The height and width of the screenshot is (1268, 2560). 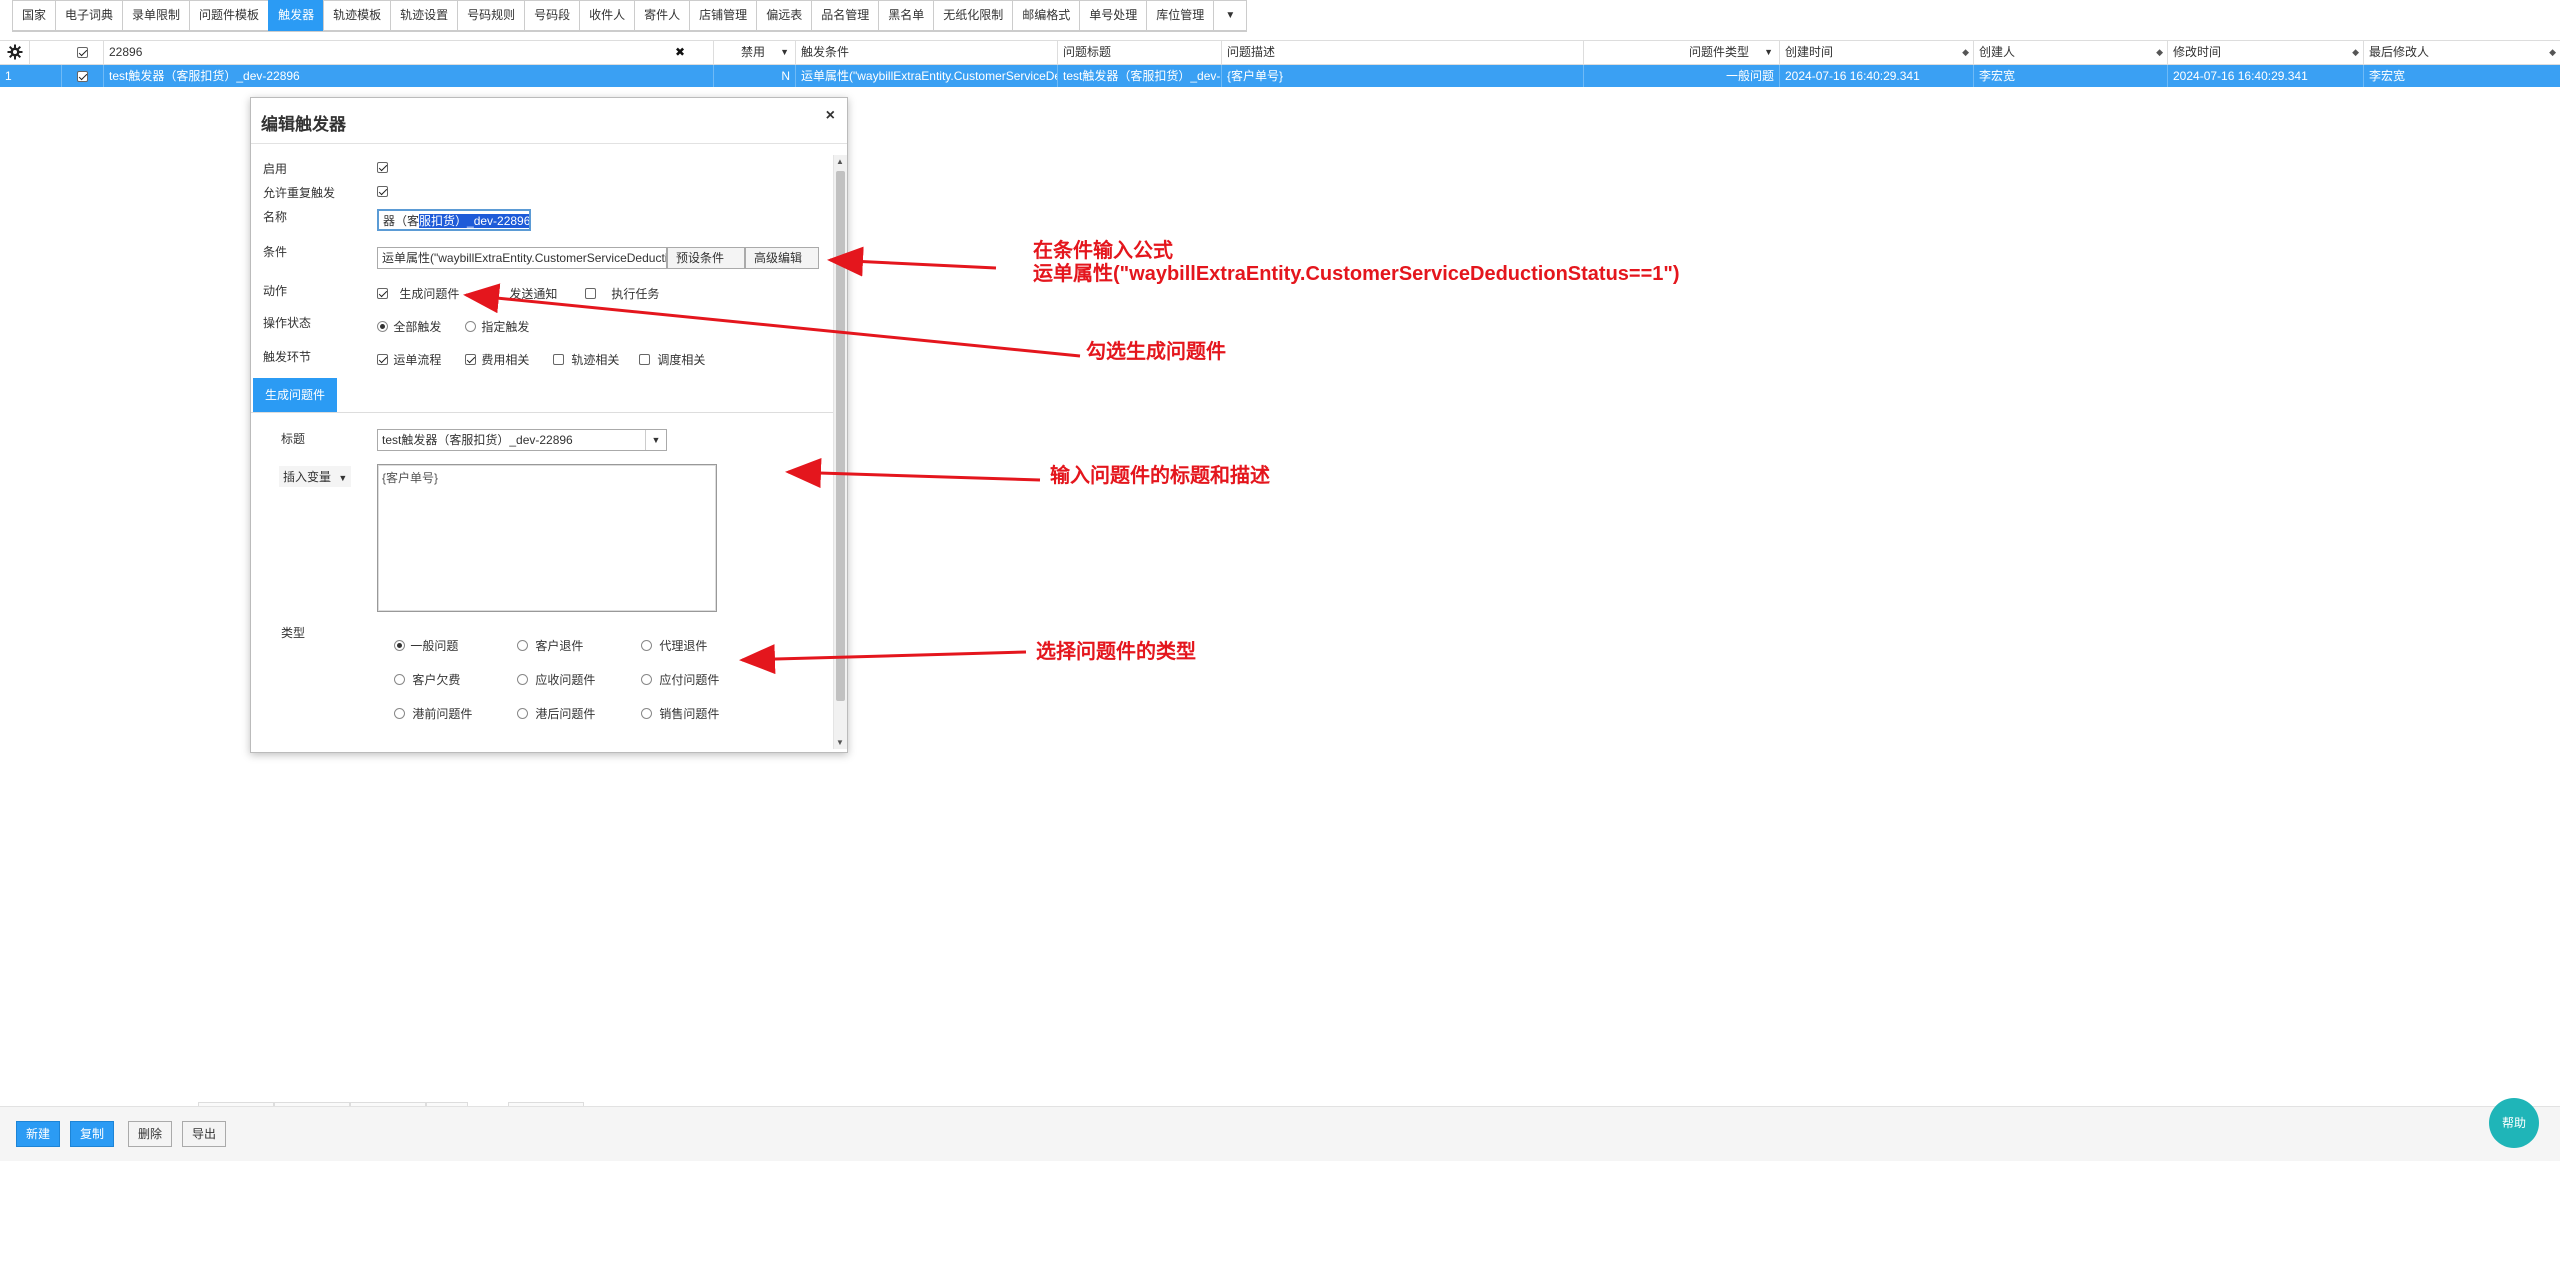 What do you see at coordinates (552, 15) in the screenshot?
I see `tab-number-range: 号码段` at bounding box center [552, 15].